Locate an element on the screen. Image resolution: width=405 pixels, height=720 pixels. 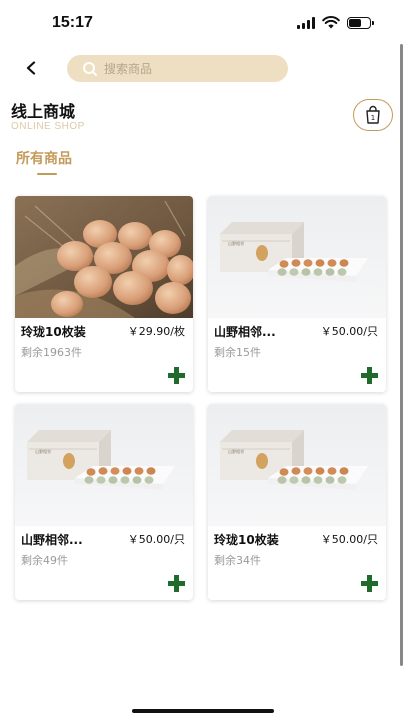
product-card: 山野相邻... ￥50.00/只 剩余49件 is located at coordinates (104, 502).